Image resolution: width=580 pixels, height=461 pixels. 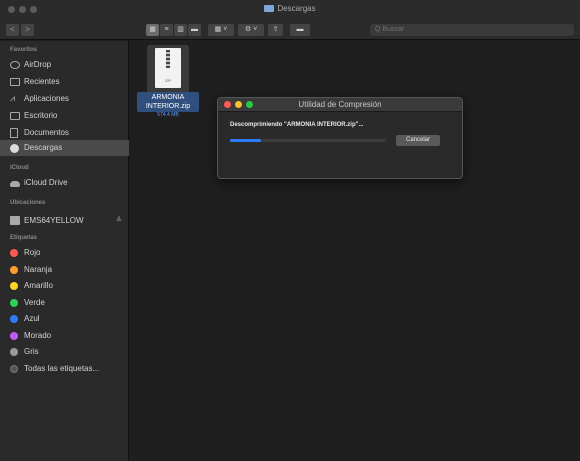 What do you see at coordinates (27, 30) in the screenshot?
I see `forward-button: >` at bounding box center [27, 30].